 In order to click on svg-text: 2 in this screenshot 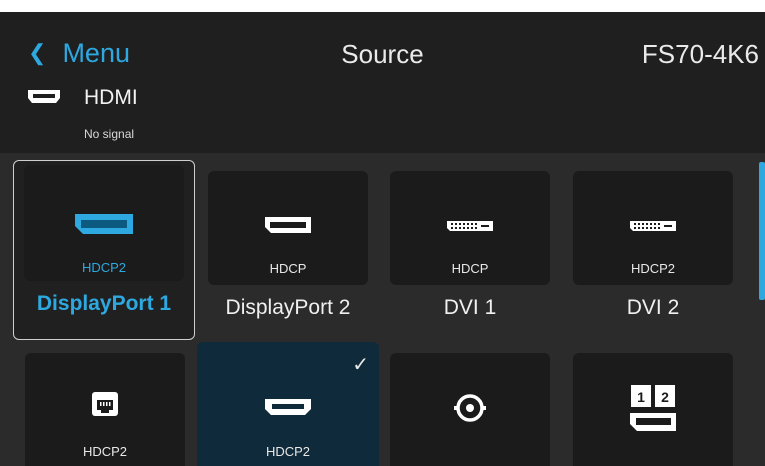, I will do `click(665, 397)`.